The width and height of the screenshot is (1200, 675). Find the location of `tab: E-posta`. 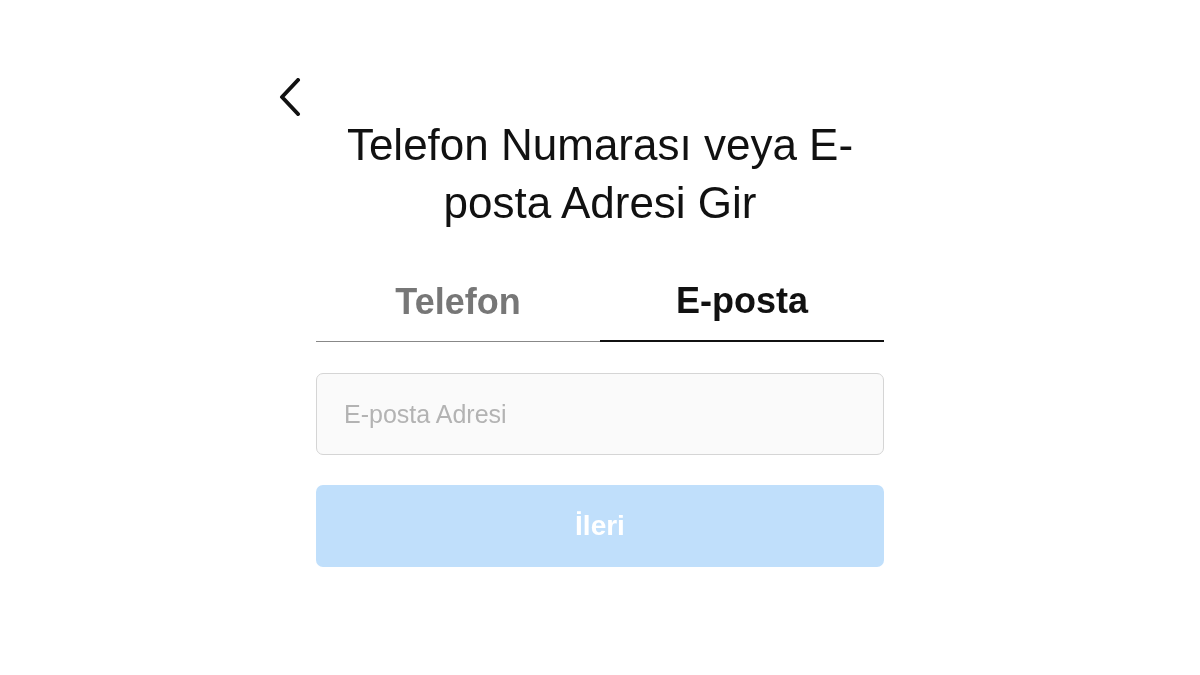

tab: E-posta is located at coordinates (742, 311).